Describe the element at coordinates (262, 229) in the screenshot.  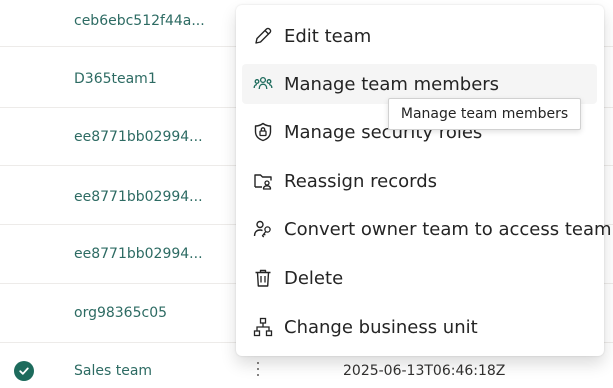
I see `person-key-icon` at that location.